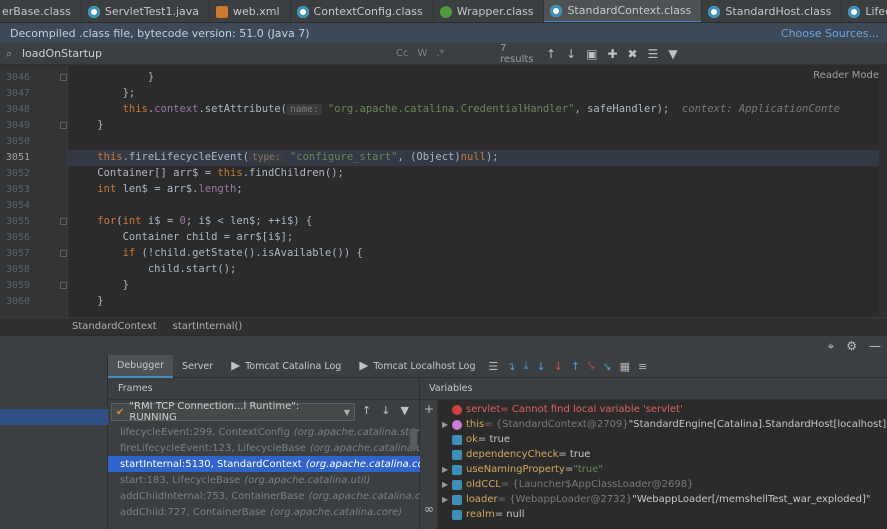  Describe the element at coordinates (489, 11) in the screenshot. I see `editor-tab: Wrapper.class` at that location.